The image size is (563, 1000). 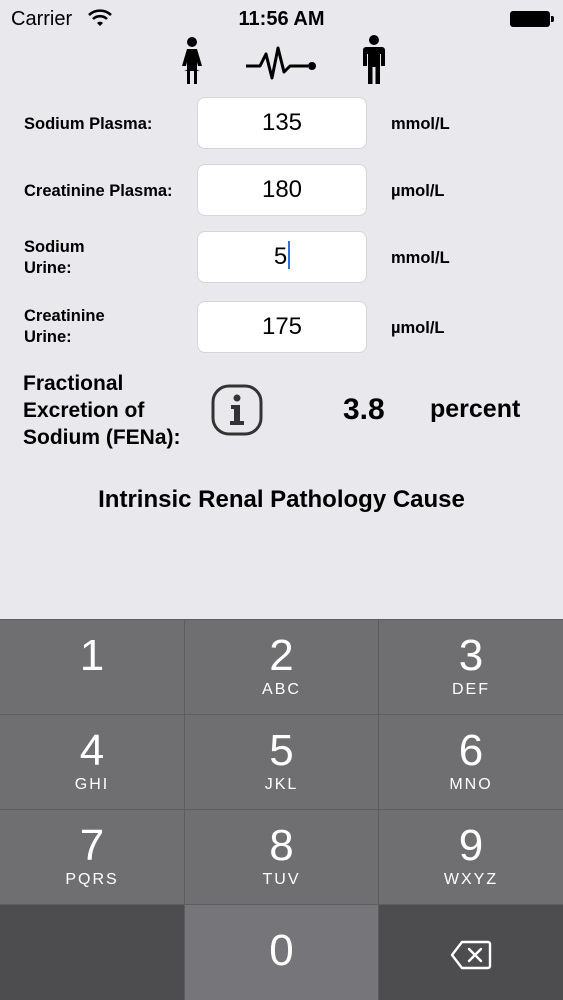 I want to click on fena-label: Fractional Excretion of Sodium (FENa):, so click(x=118, y=410).